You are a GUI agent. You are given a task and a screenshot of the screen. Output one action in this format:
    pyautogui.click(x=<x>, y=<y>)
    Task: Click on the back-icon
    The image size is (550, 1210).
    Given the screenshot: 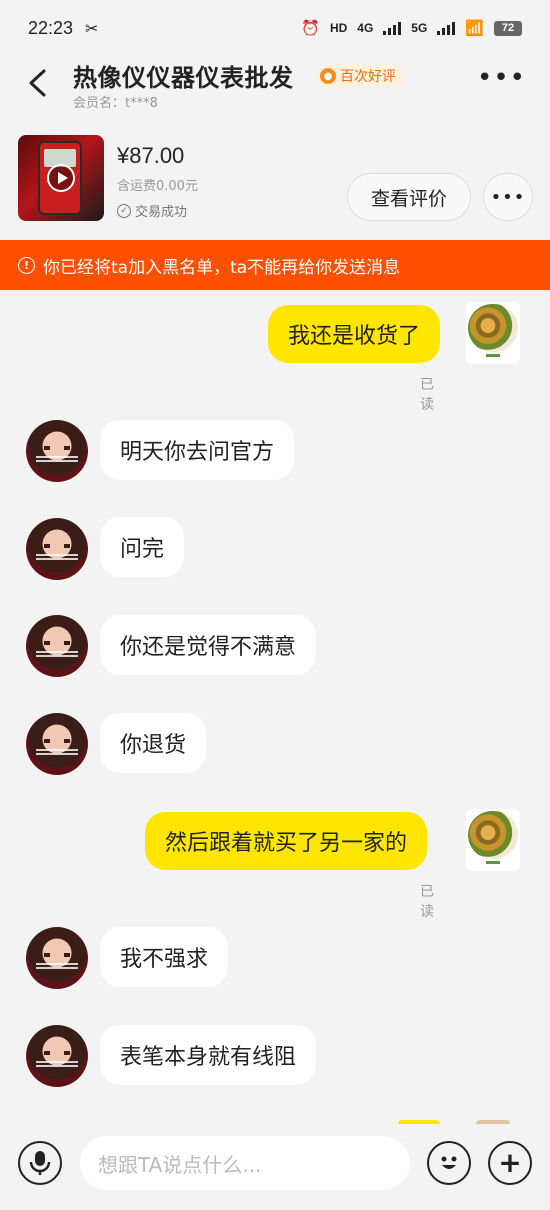 What is the action you would take?
    pyautogui.click(x=39, y=83)
    